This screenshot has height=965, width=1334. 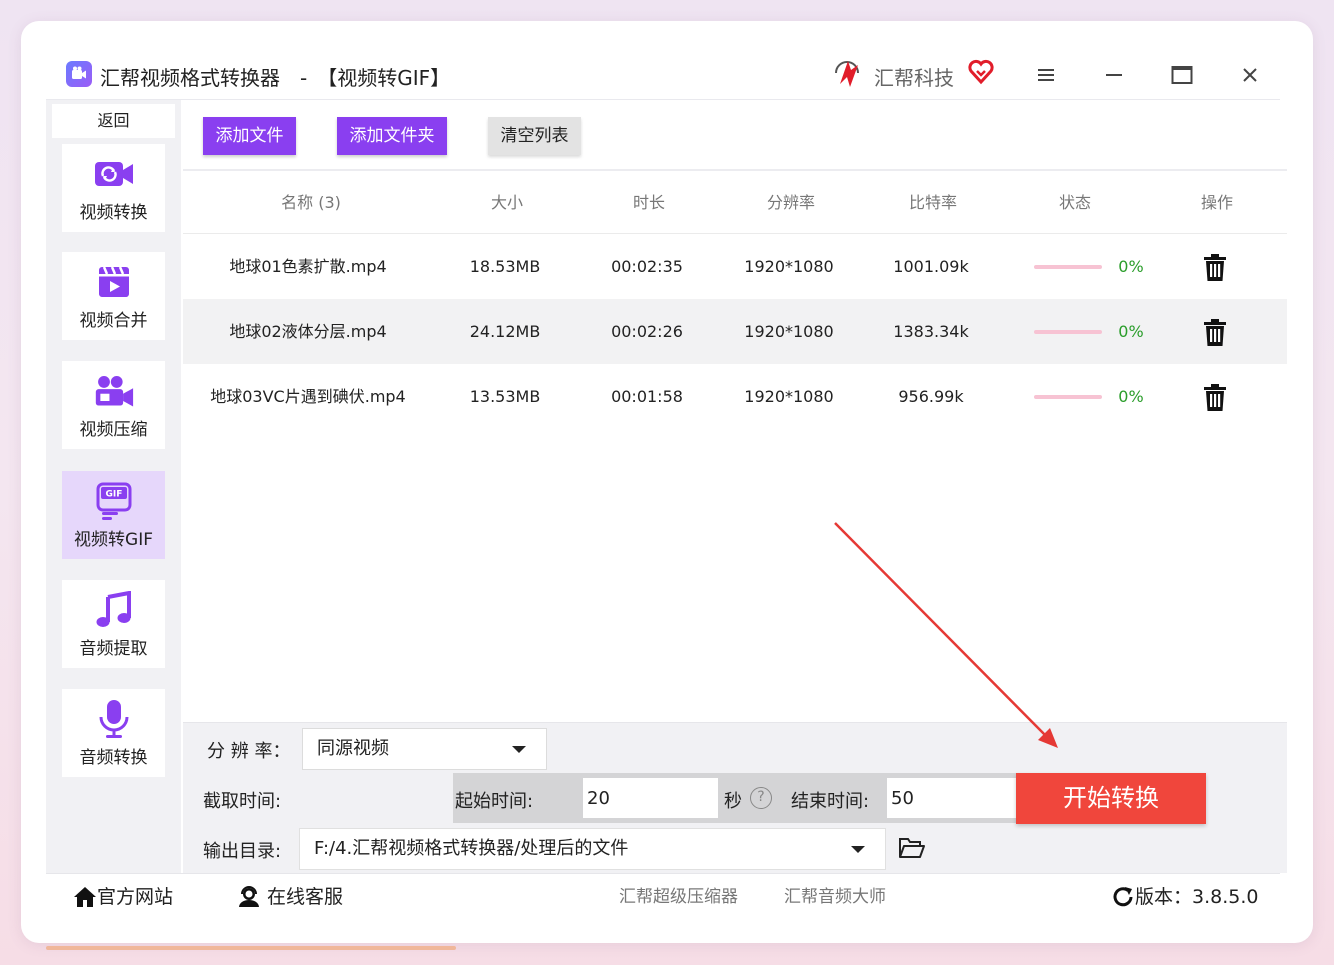 I want to click on sidebar-item-video-convert: 视频转换, so click(x=113, y=188).